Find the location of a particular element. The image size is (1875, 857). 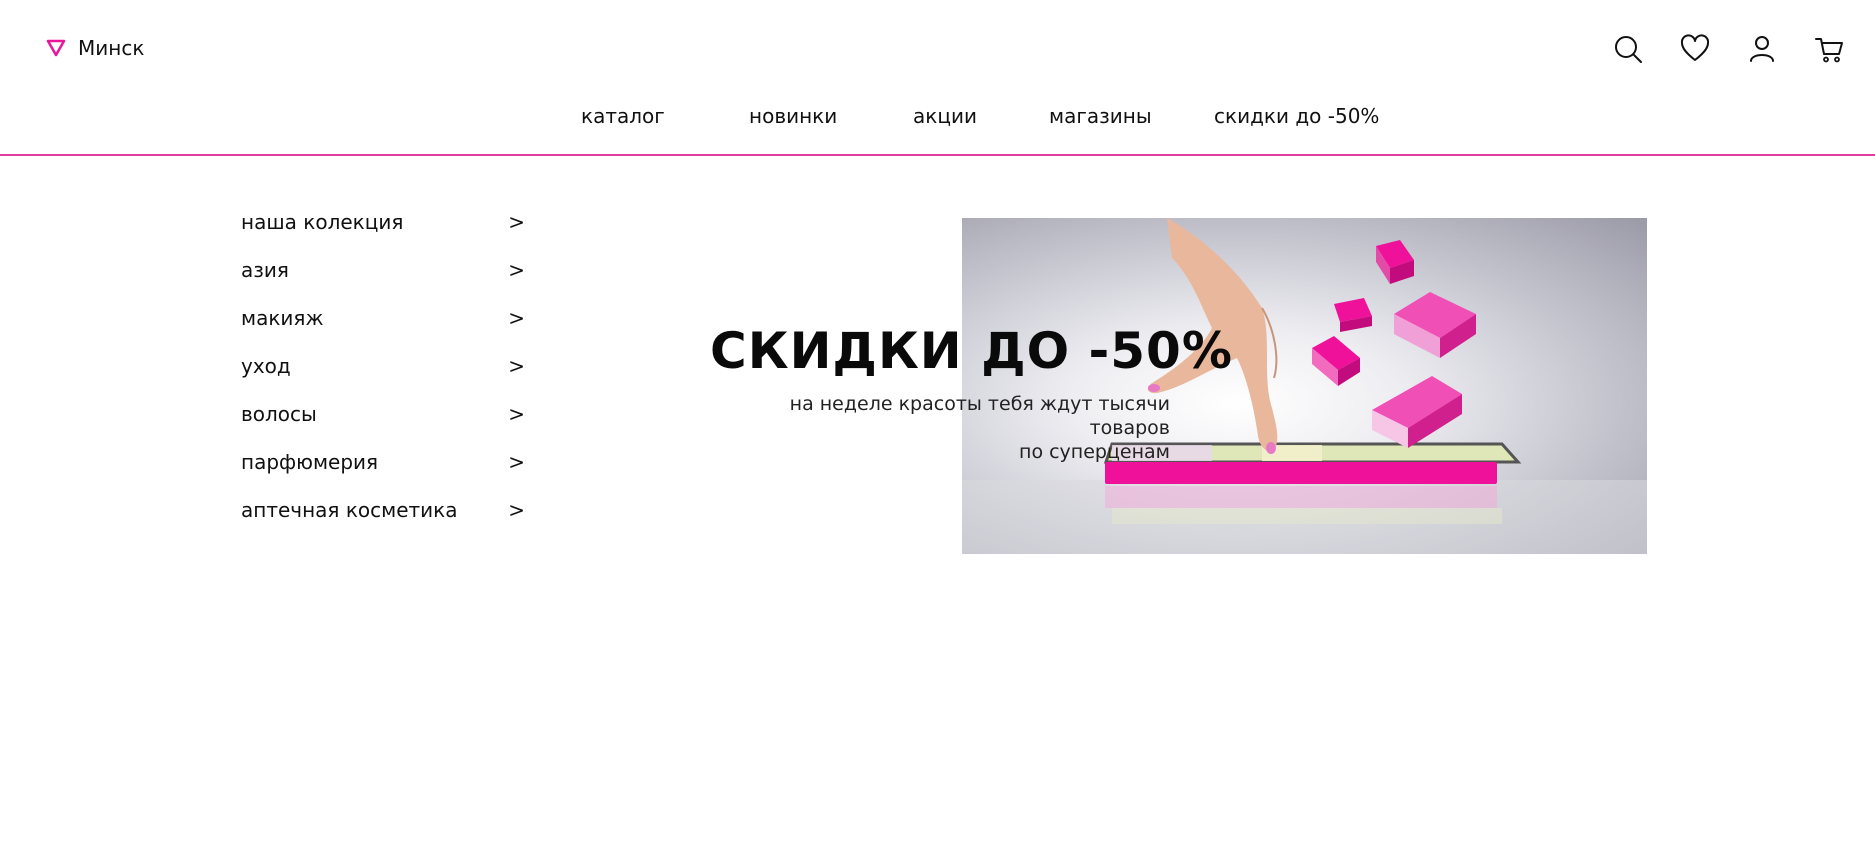

heart-icon is located at coordinates (1694, 47).